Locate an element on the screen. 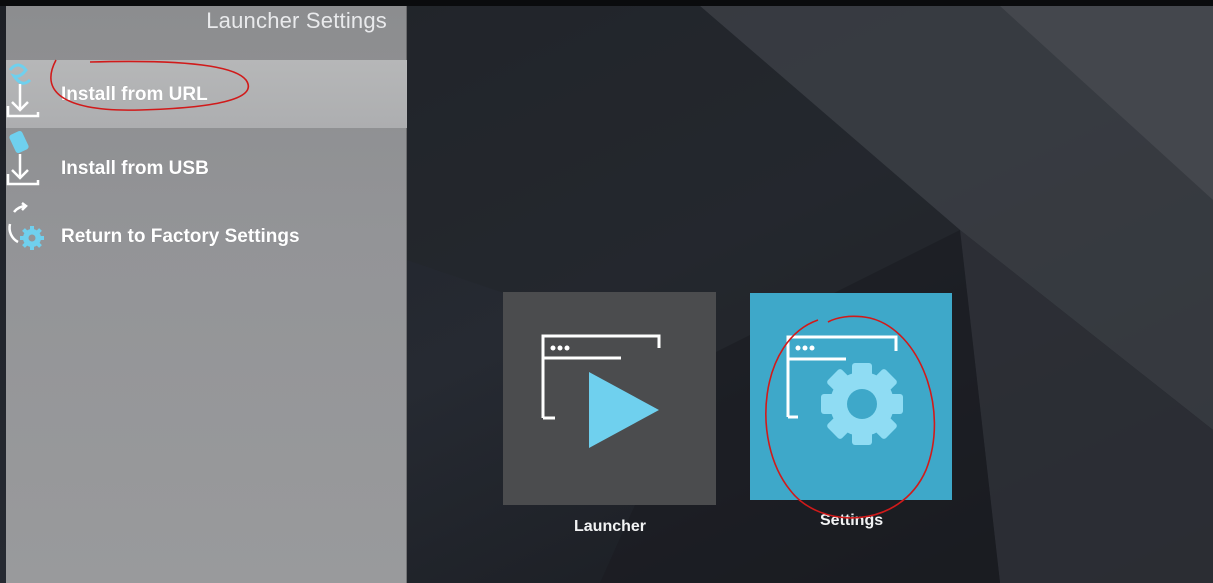 This screenshot has height=583, width=1213. menu-item-label: Return to Factory Settings is located at coordinates (180, 236).